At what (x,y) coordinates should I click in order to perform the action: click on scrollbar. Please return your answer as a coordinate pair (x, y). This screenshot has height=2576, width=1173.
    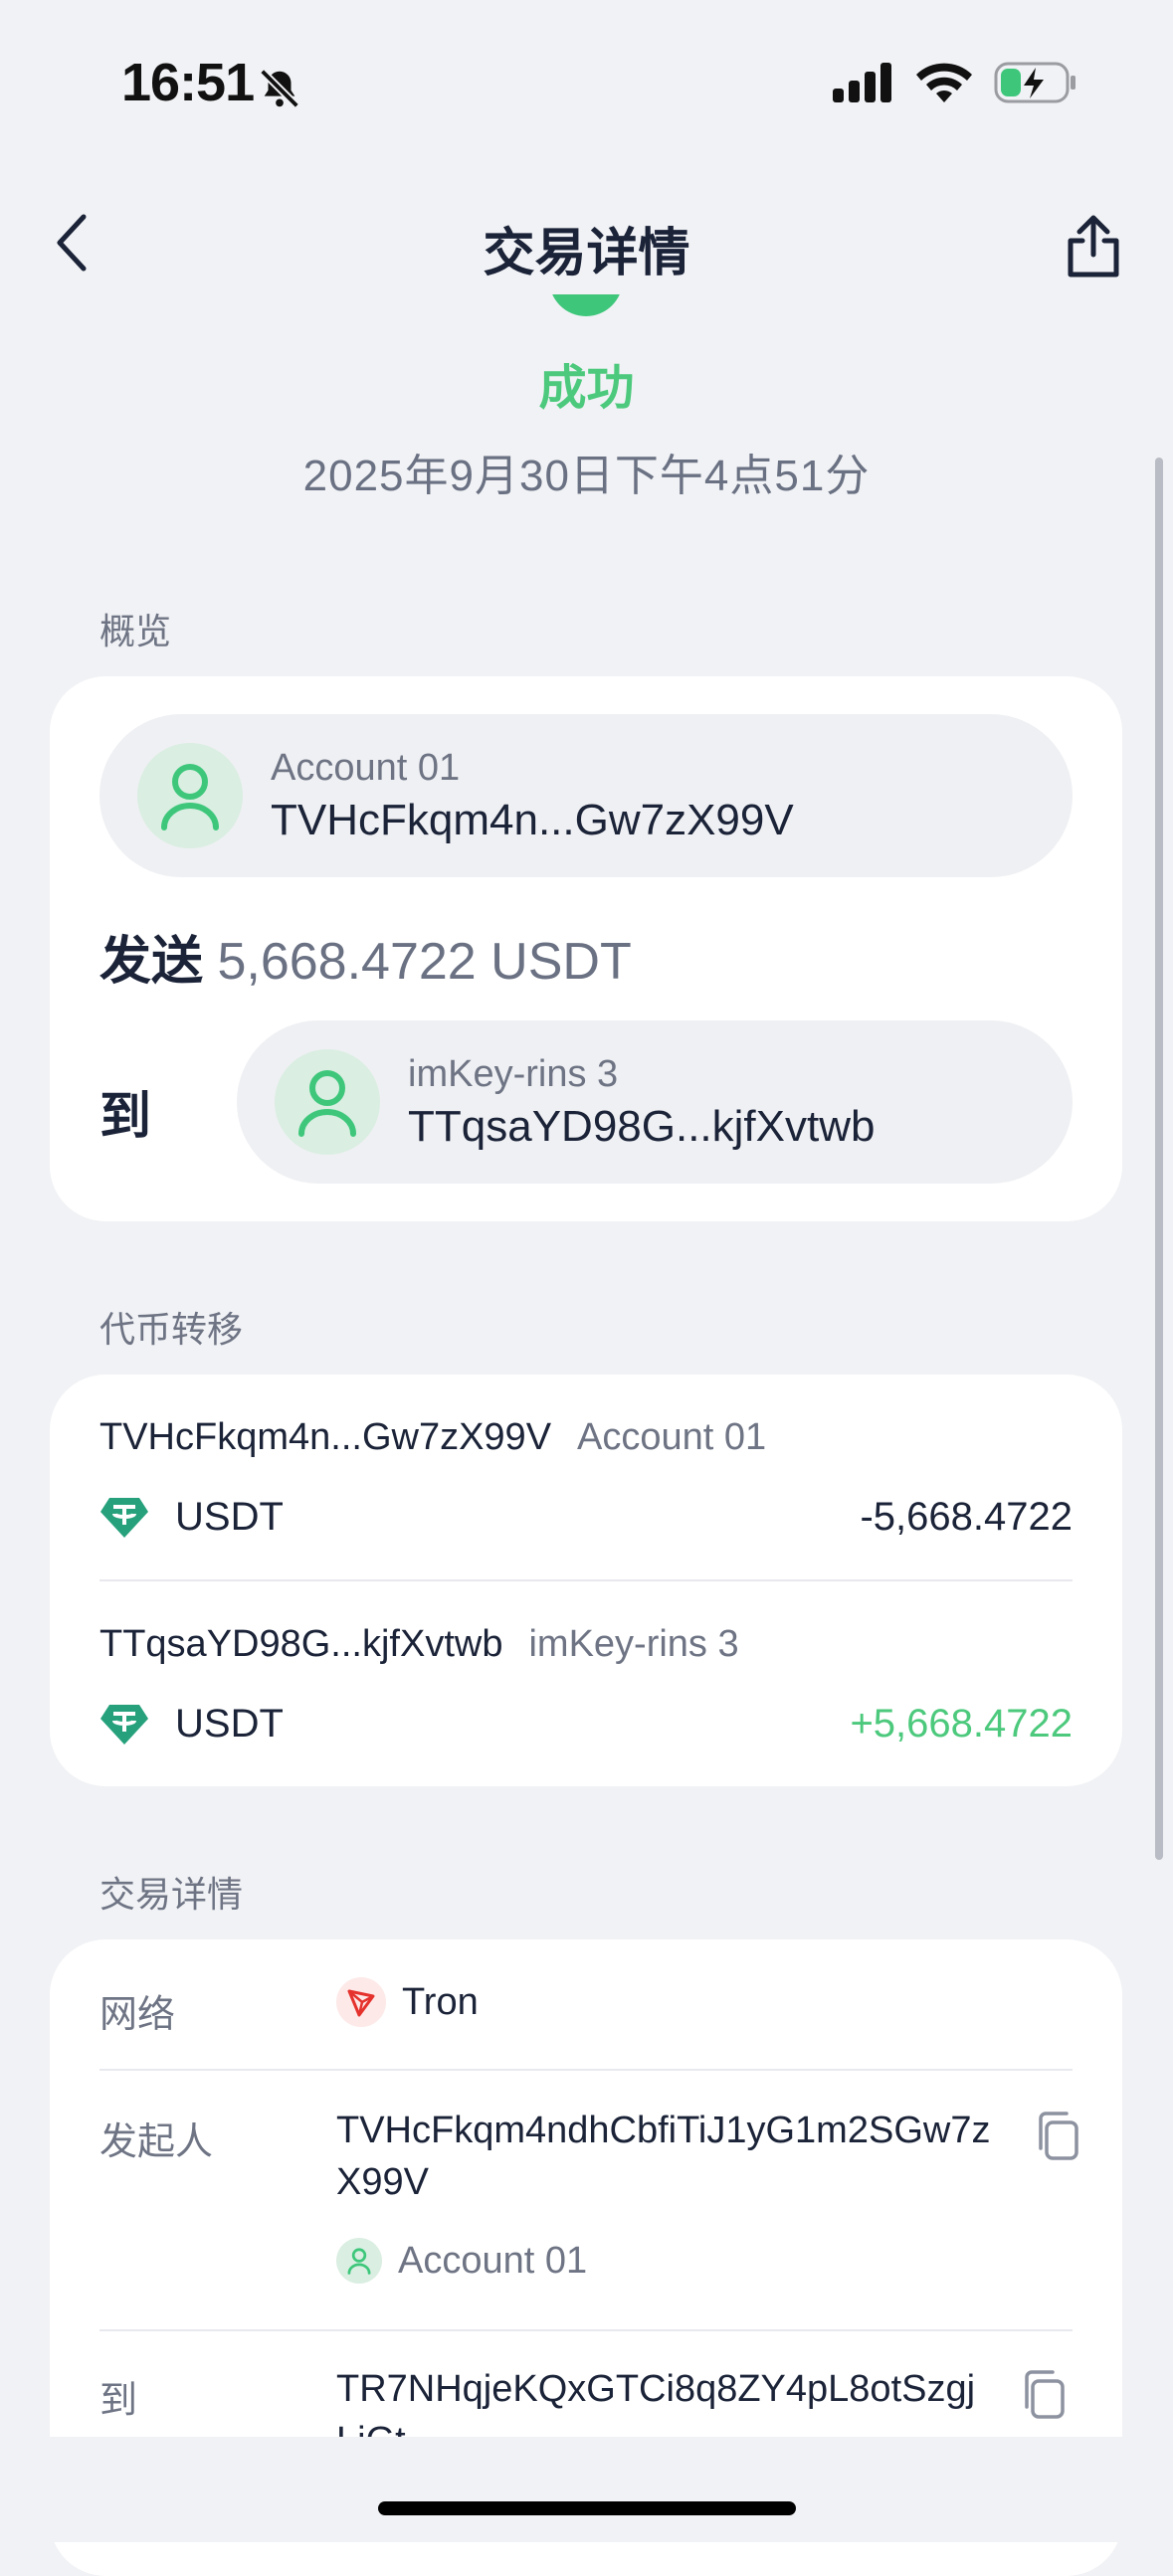
    Looking at the image, I should click on (1159, 1159).